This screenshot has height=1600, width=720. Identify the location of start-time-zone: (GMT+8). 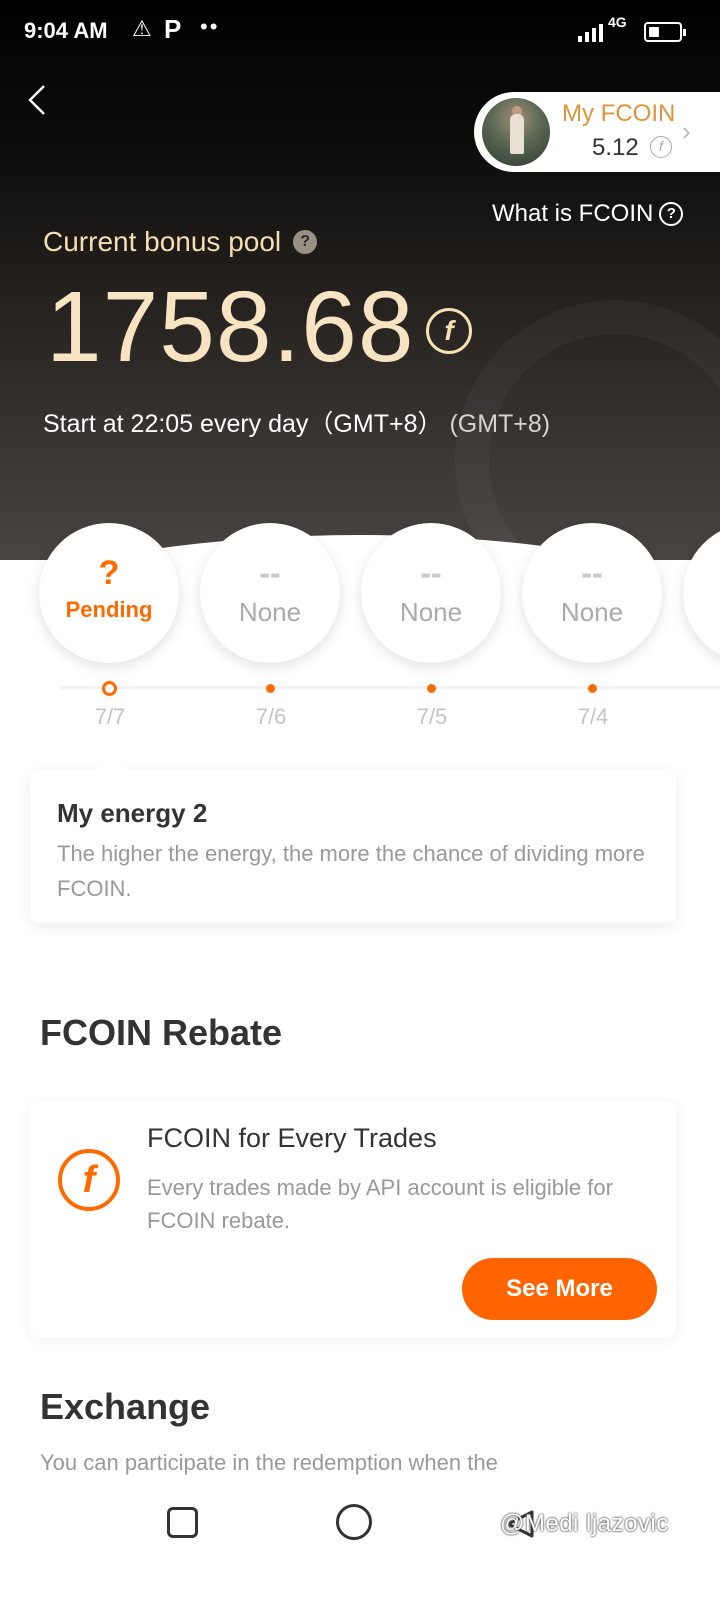
(500, 424).